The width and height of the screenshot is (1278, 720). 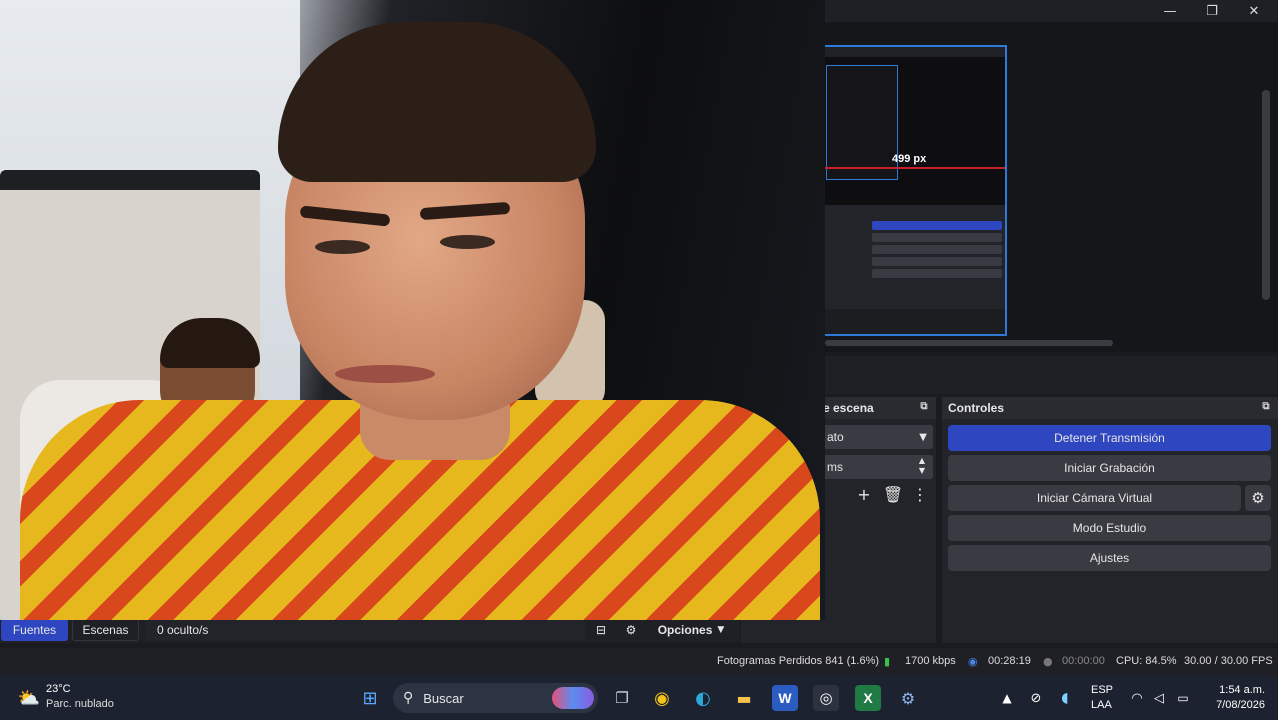 What do you see at coordinates (662, 698) in the screenshot?
I see `chrome-icon: ◉` at bounding box center [662, 698].